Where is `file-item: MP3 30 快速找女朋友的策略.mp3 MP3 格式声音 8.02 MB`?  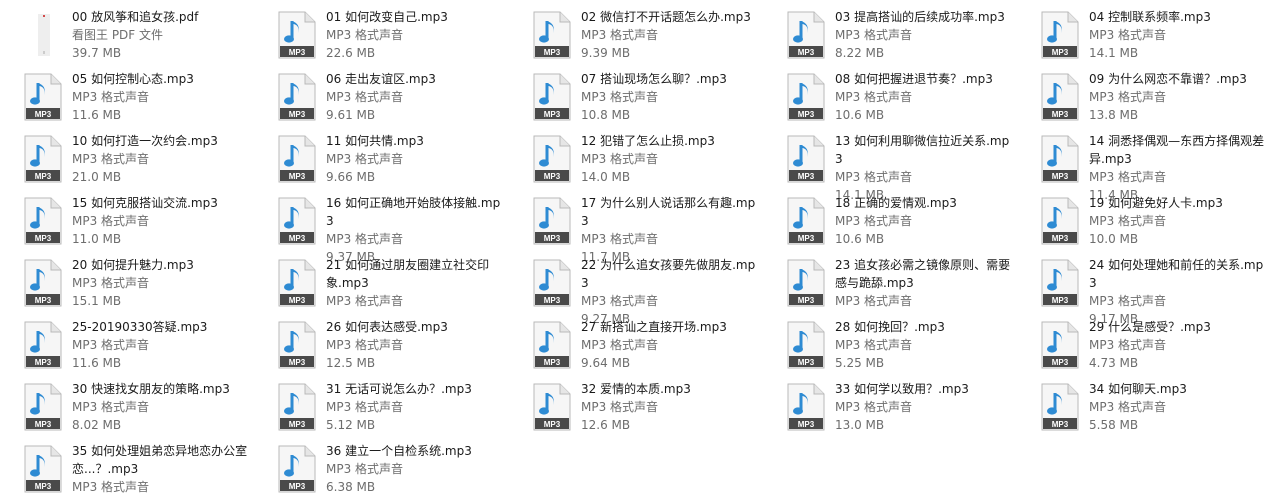
file-item: MP3 30 快速找女朋友的策略.mp3 MP3 格式声音 8.02 MB is located at coordinates (125, 409).